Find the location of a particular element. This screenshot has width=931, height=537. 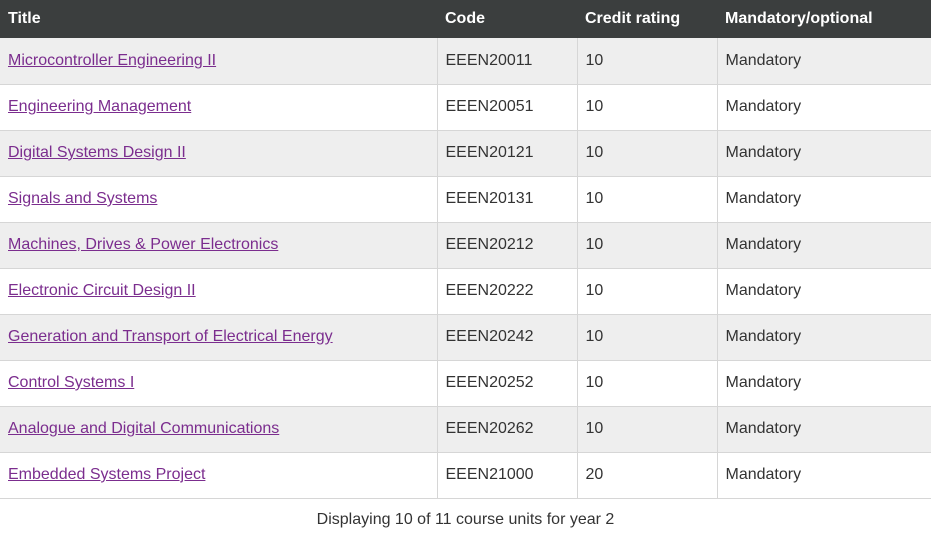

cell-title: Microcontroller Engineering II is located at coordinates (219, 61).